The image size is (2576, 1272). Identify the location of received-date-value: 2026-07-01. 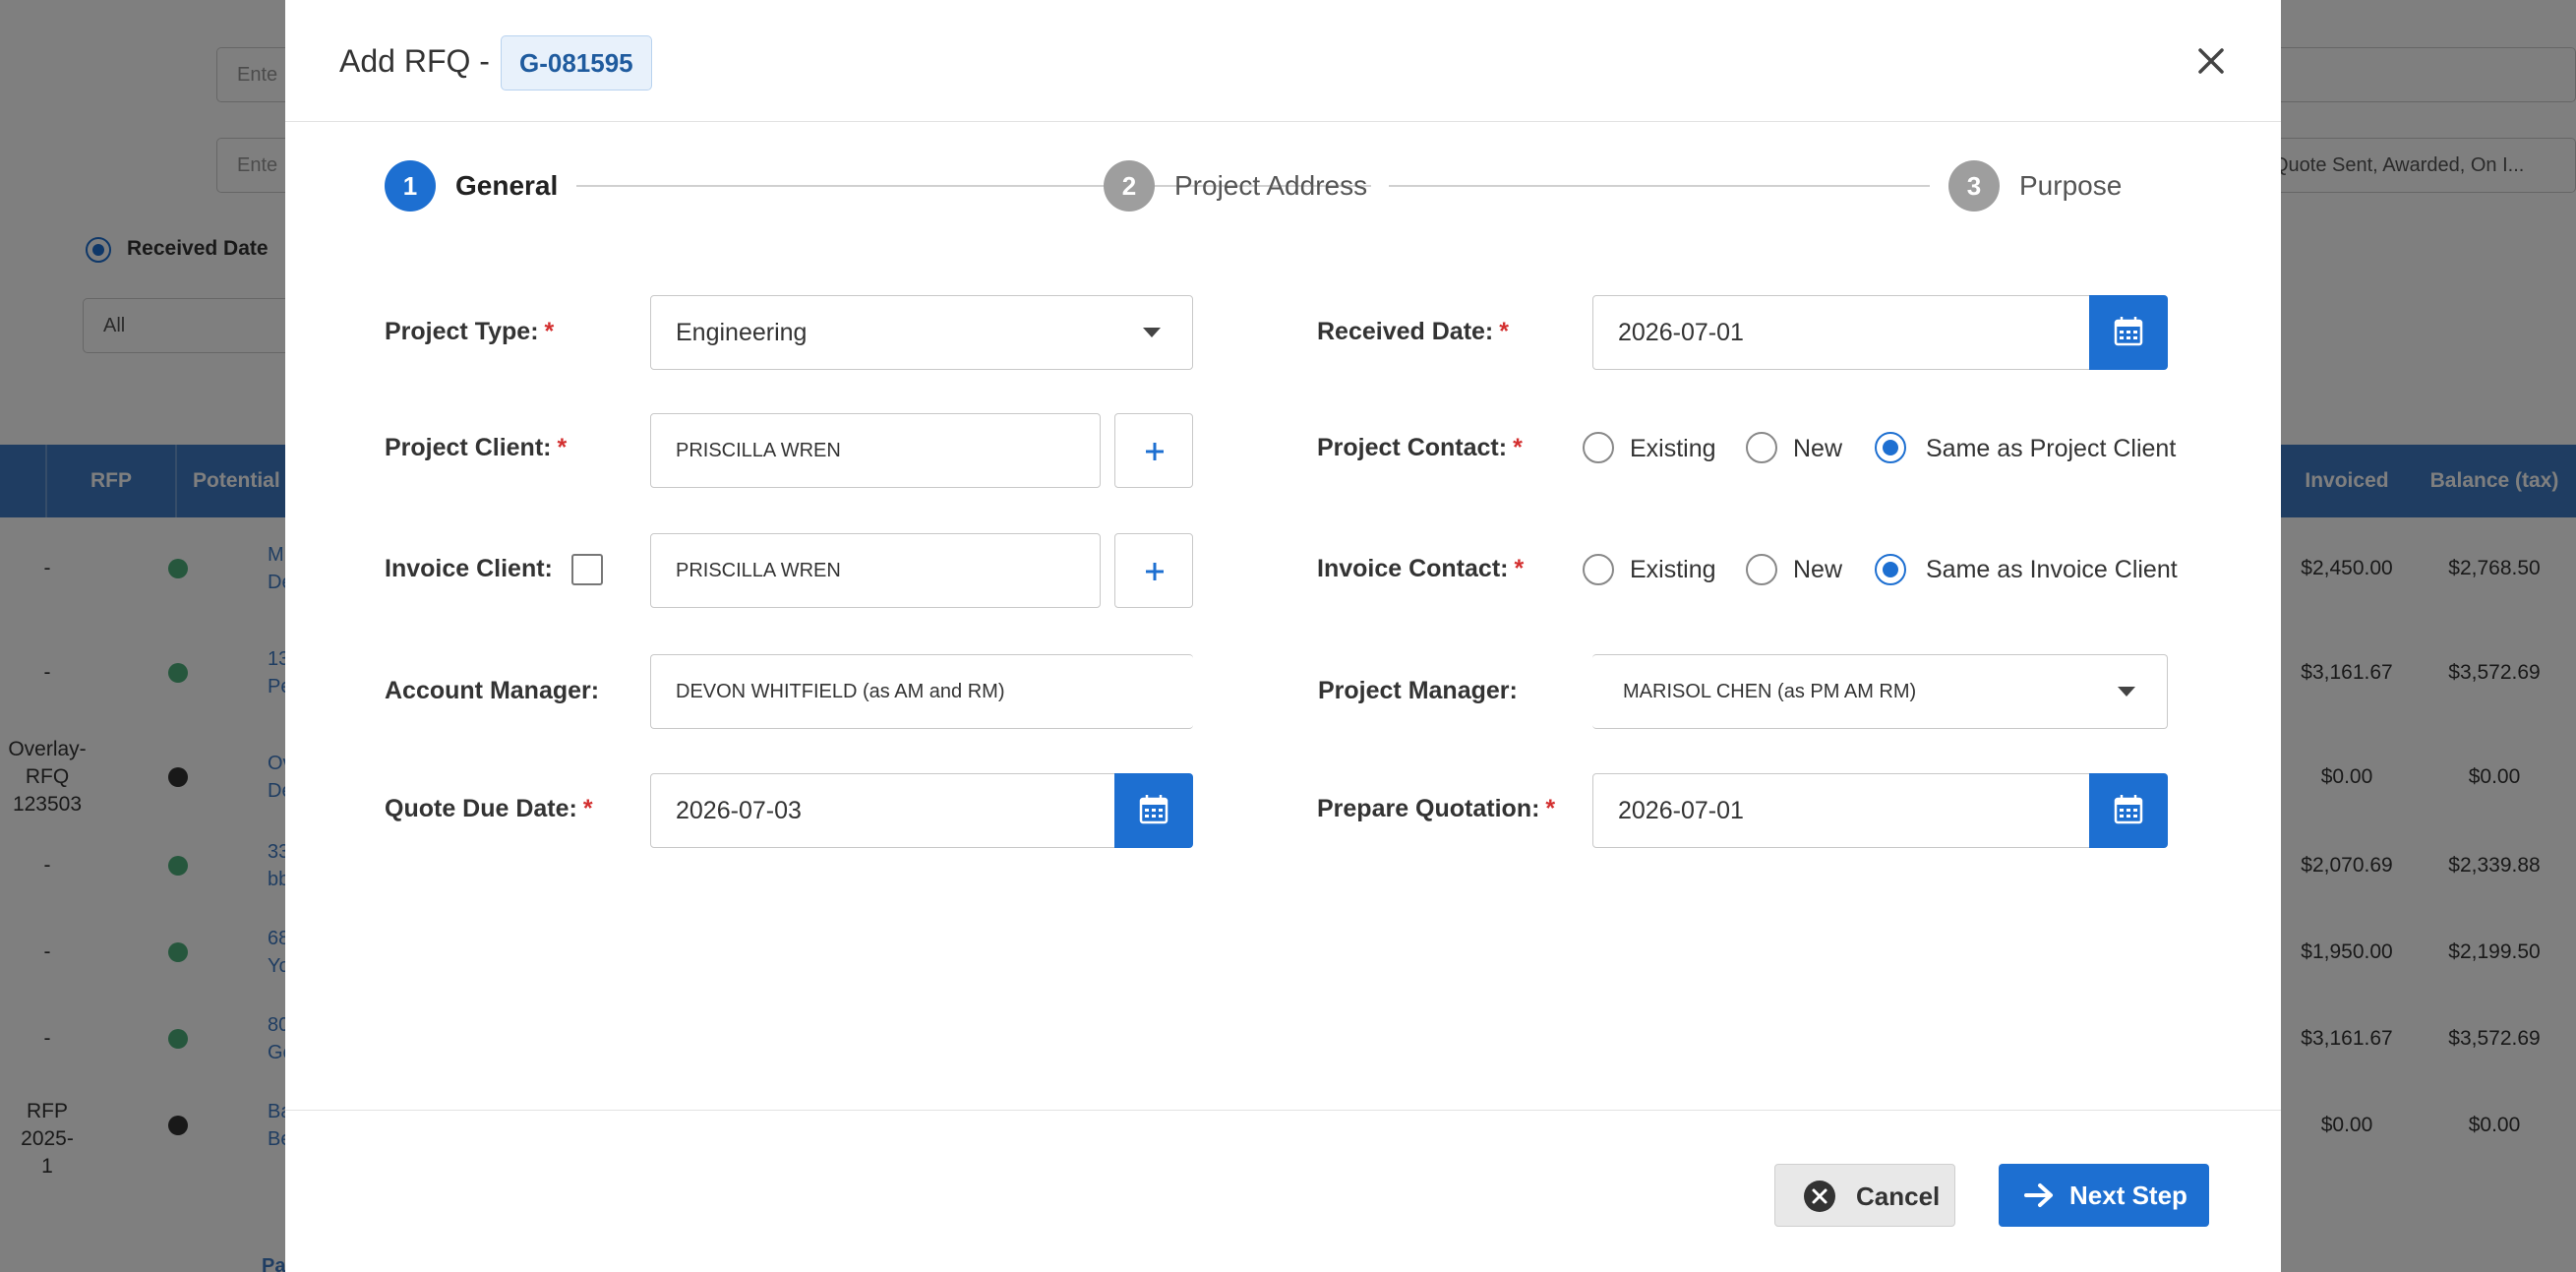
(1681, 333).